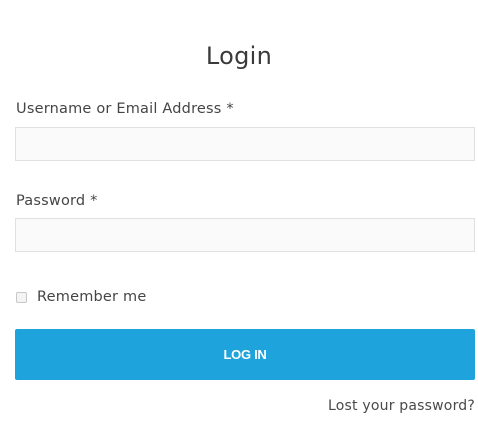 The image size is (478, 421). What do you see at coordinates (245, 144) in the screenshot?
I see `username-input` at bounding box center [245, 144].